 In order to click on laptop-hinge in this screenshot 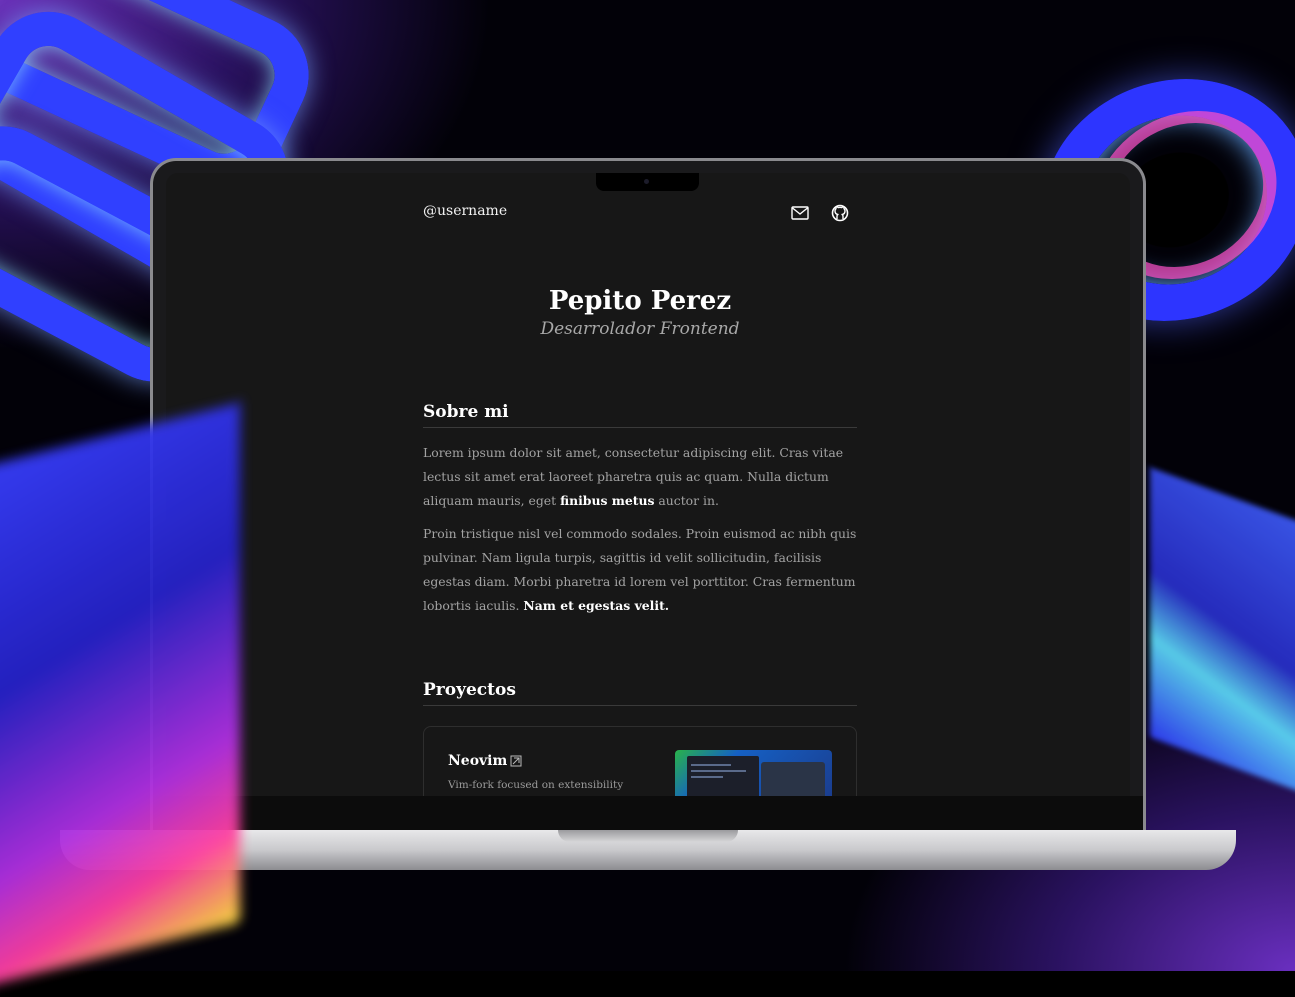, I will do `click(648, 836)`.